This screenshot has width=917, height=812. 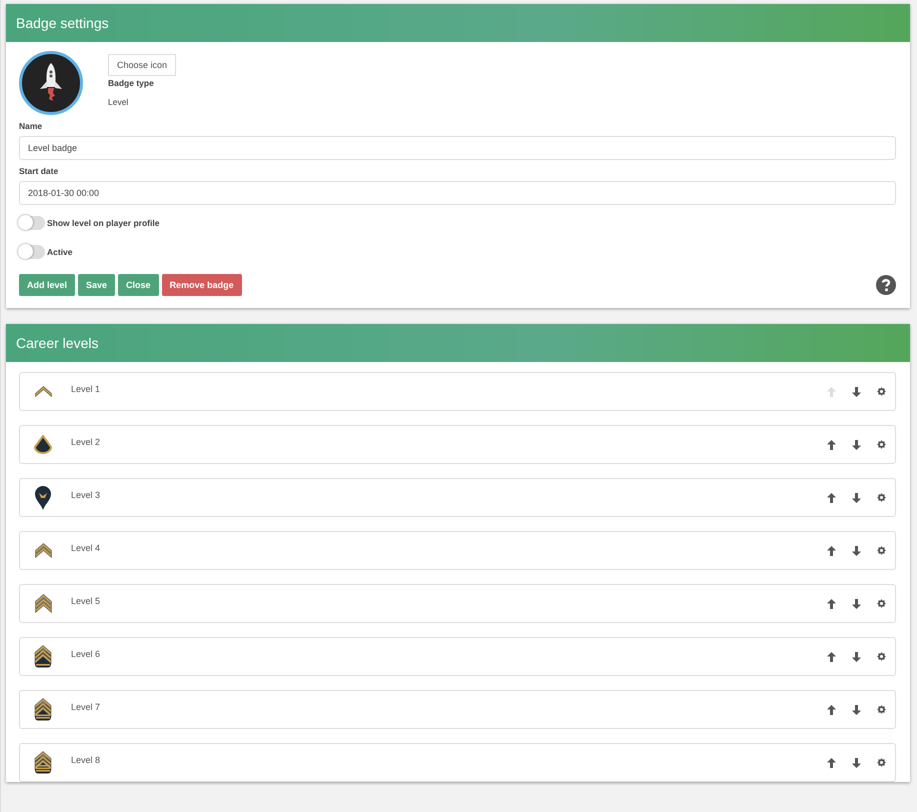 What do you see at coordinates (457, 709) in the screenshot?
I see `level-row: Level 7` at bounding box center [457, 709].